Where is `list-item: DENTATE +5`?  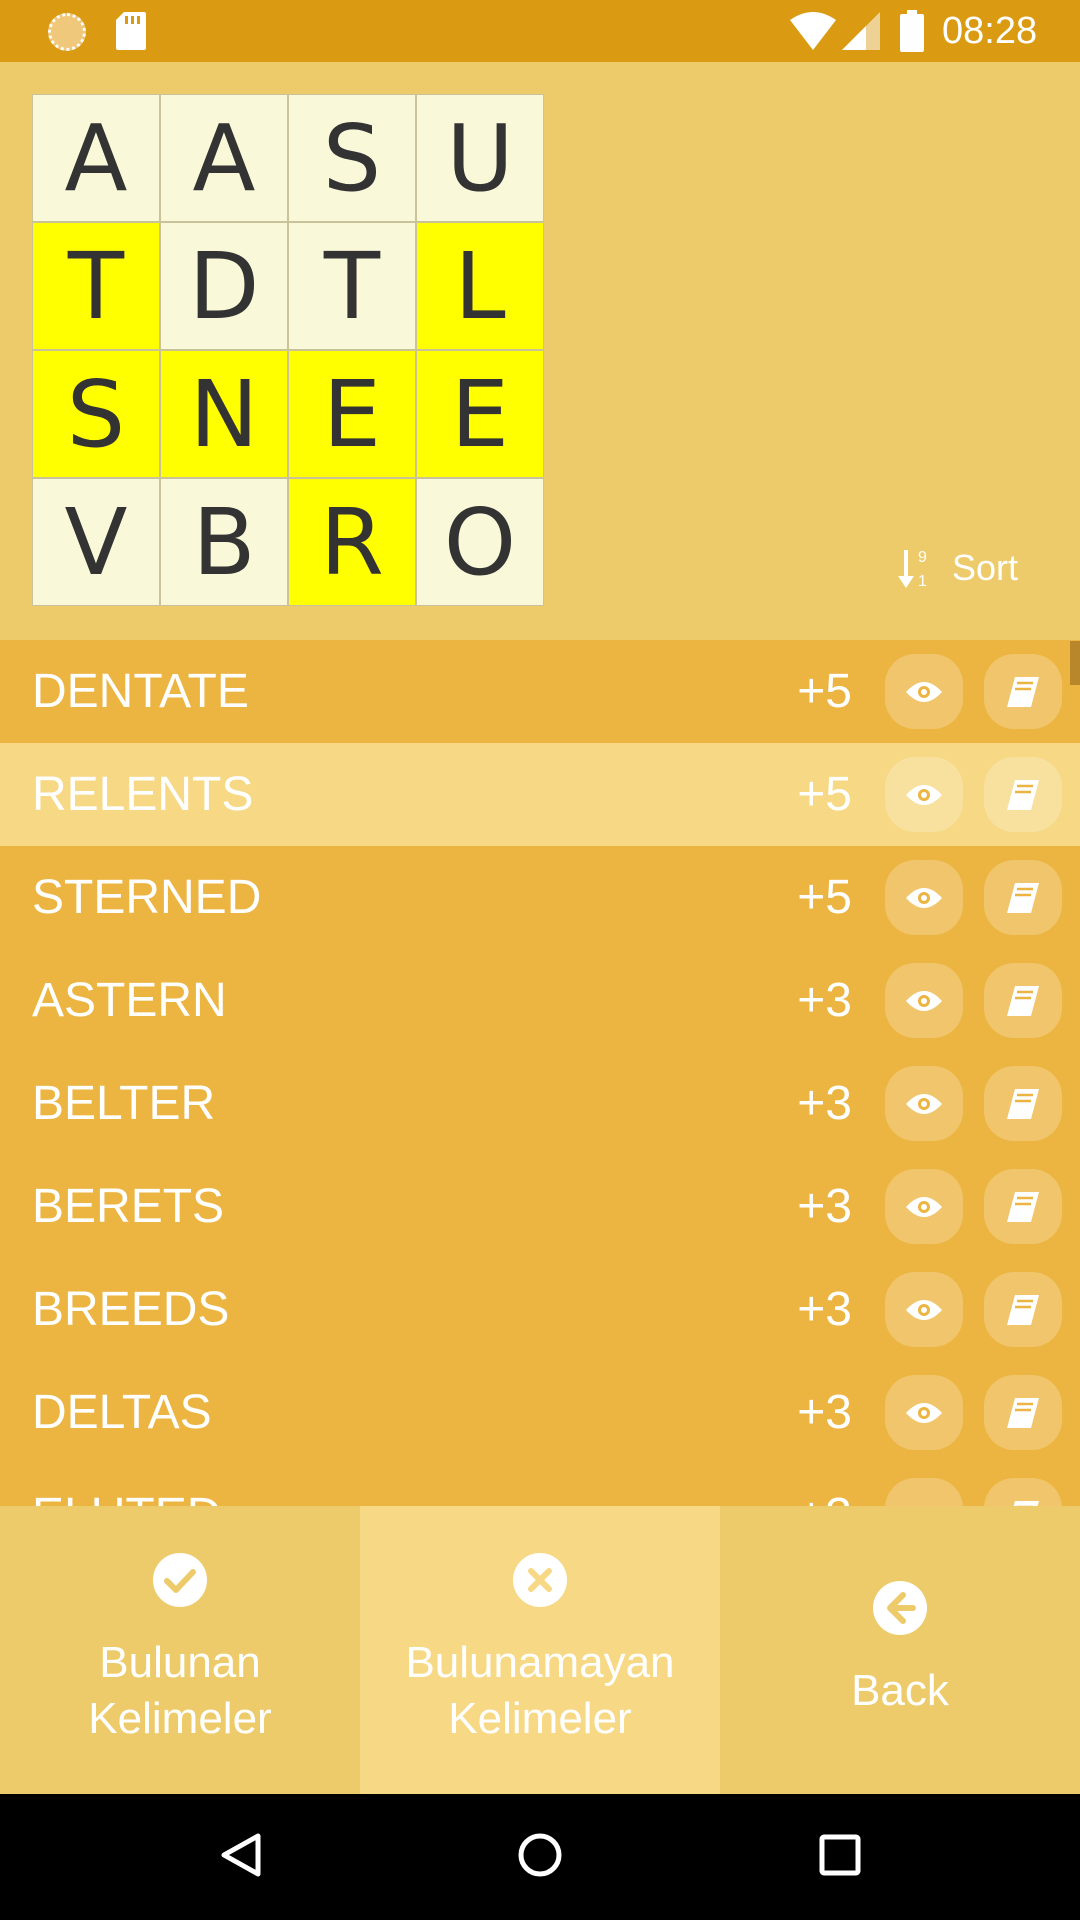
list-item: DENTATE +5 is located at coordinates (540, 691).